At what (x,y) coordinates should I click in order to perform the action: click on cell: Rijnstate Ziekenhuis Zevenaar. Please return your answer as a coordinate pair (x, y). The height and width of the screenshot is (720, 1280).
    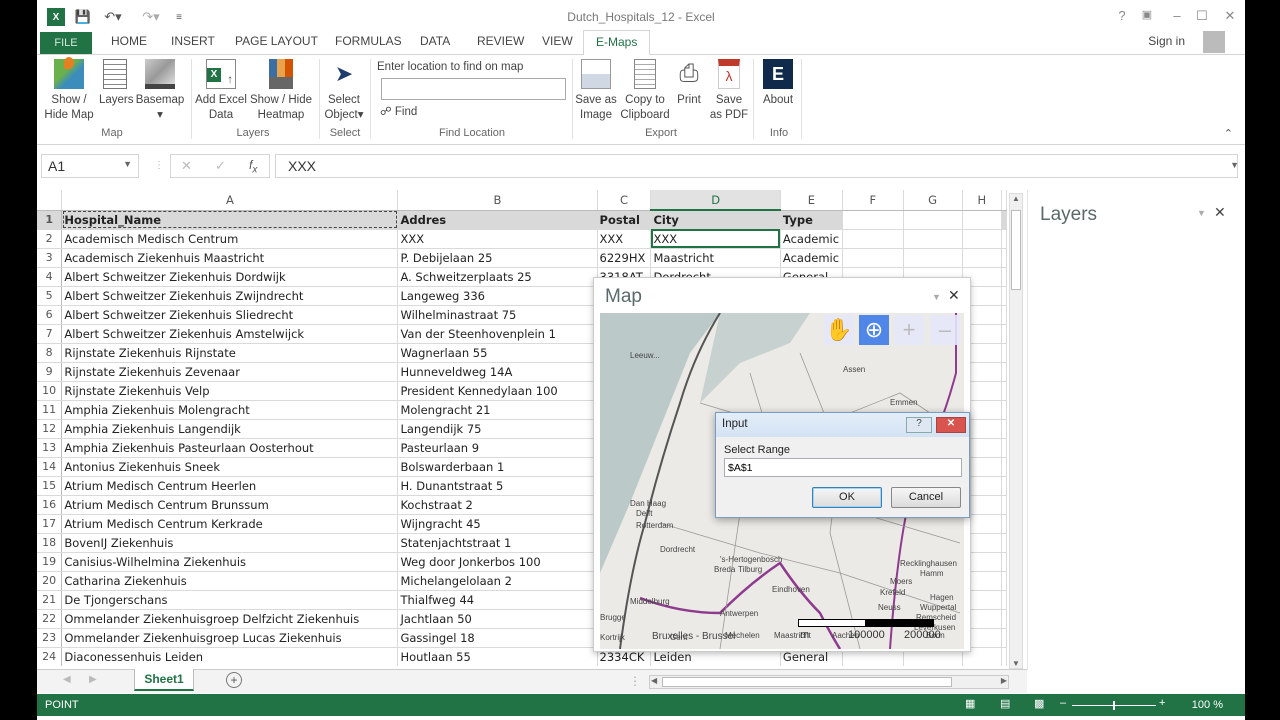
    Looking at the image, I should click on (230, 372).